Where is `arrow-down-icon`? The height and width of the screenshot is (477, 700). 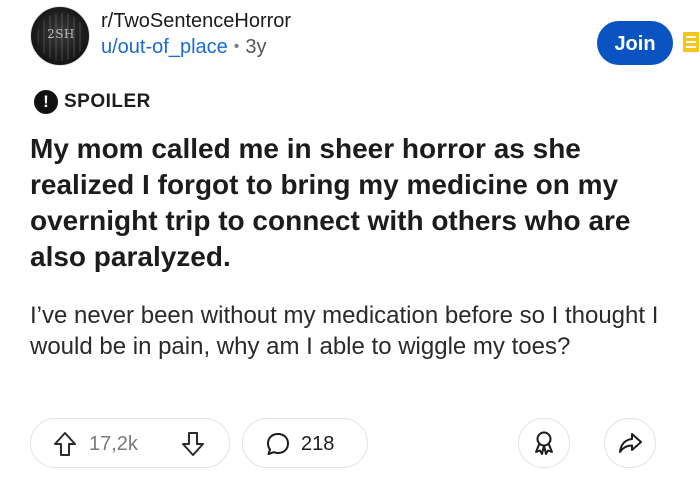
arrow-down-icon is located at coordinates (193, 444).